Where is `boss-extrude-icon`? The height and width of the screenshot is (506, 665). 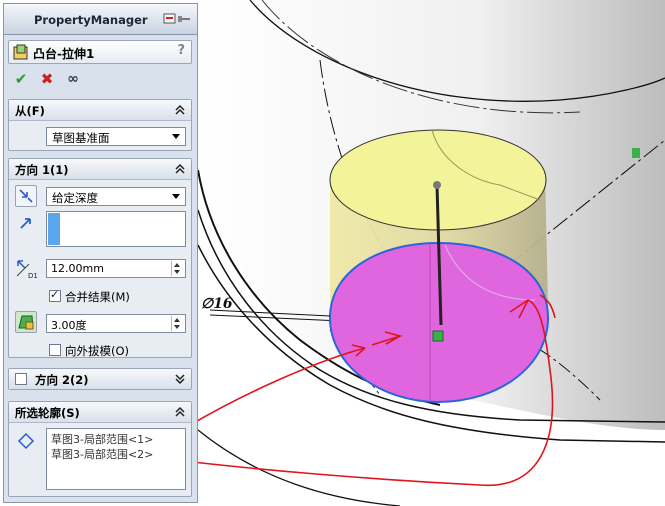 boss-extrude-icon is located at coordinates (20, 52).